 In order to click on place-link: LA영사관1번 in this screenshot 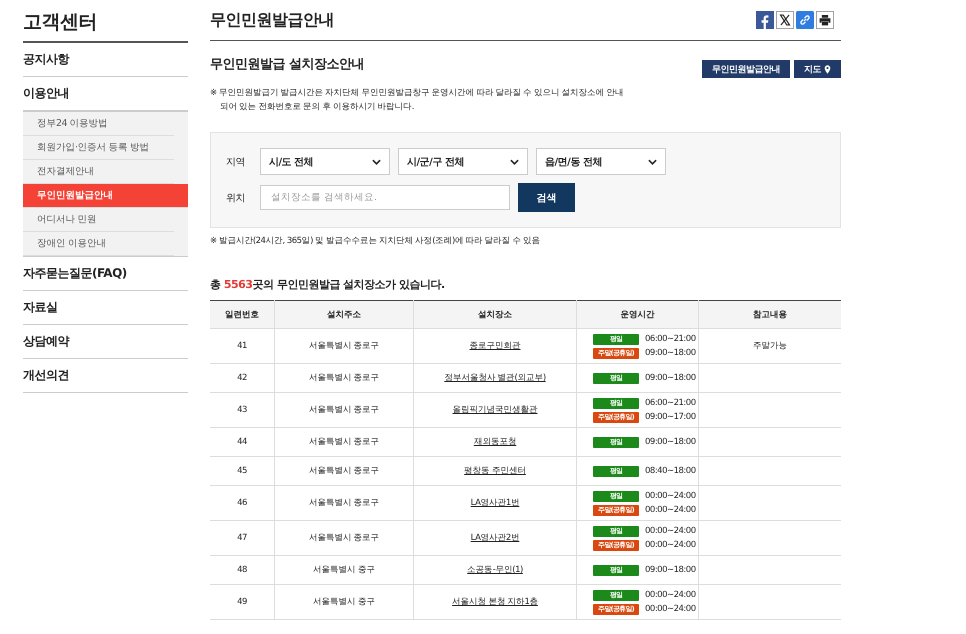, I will do `click(495, 503)`.